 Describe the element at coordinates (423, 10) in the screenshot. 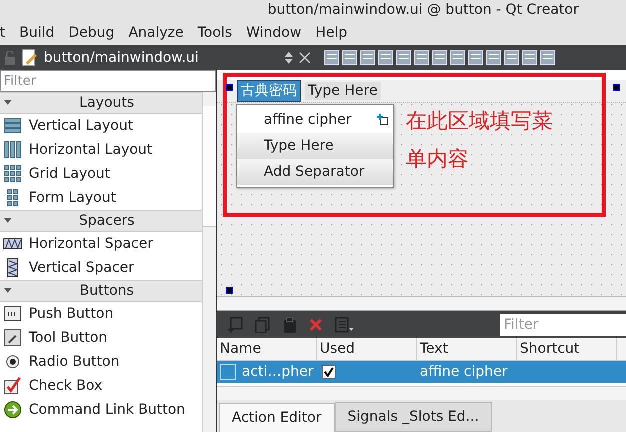

I see `window-title: button/mainwindow.ui @ button - Qt Creator` at that location.